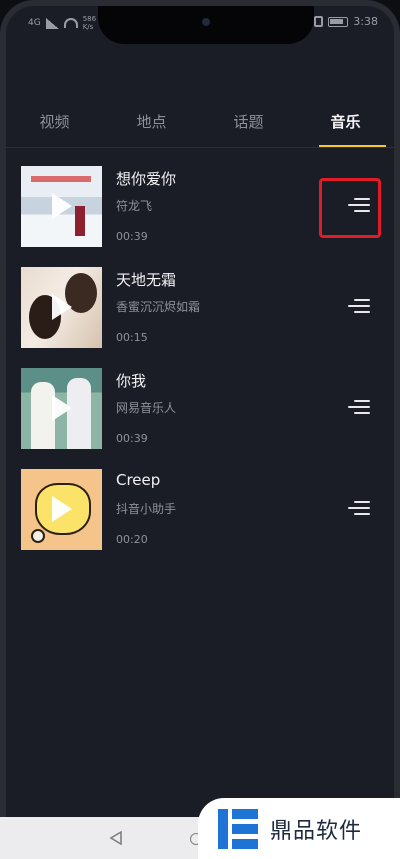 This screenshot has width=400, height=859. I want to click on watermark: 鼎品软件, so click(299, 828).